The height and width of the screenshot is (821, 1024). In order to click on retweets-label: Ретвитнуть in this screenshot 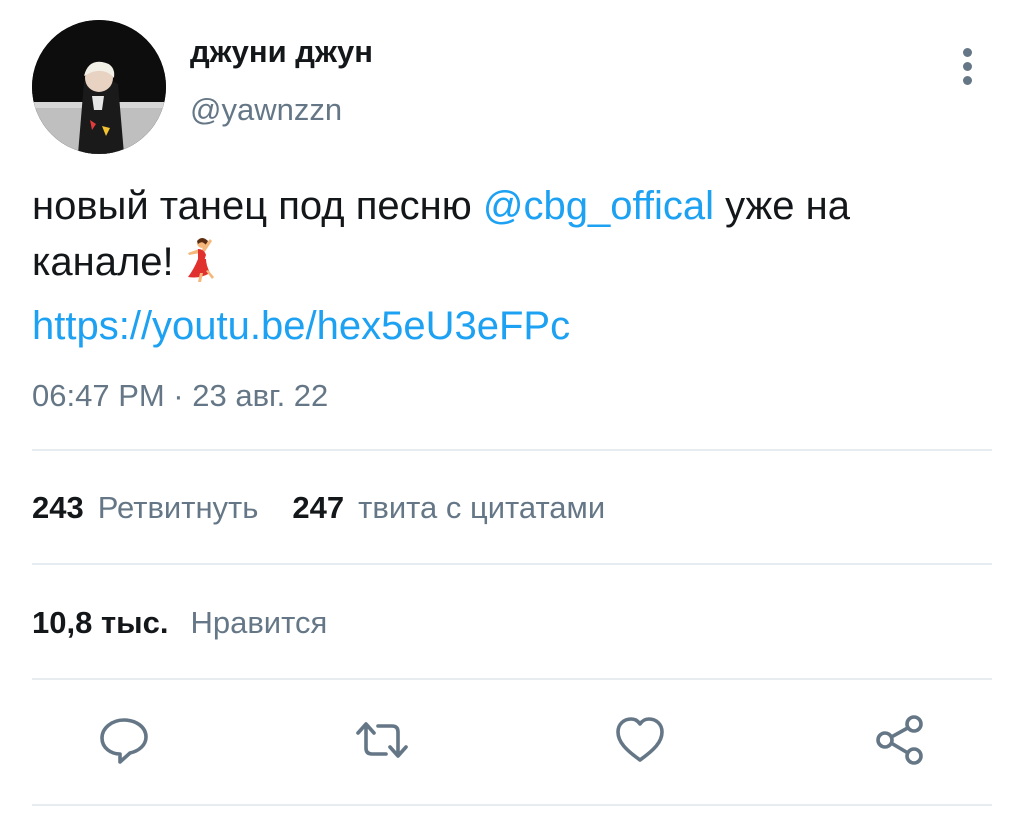, I will do `click(178, 508)`.